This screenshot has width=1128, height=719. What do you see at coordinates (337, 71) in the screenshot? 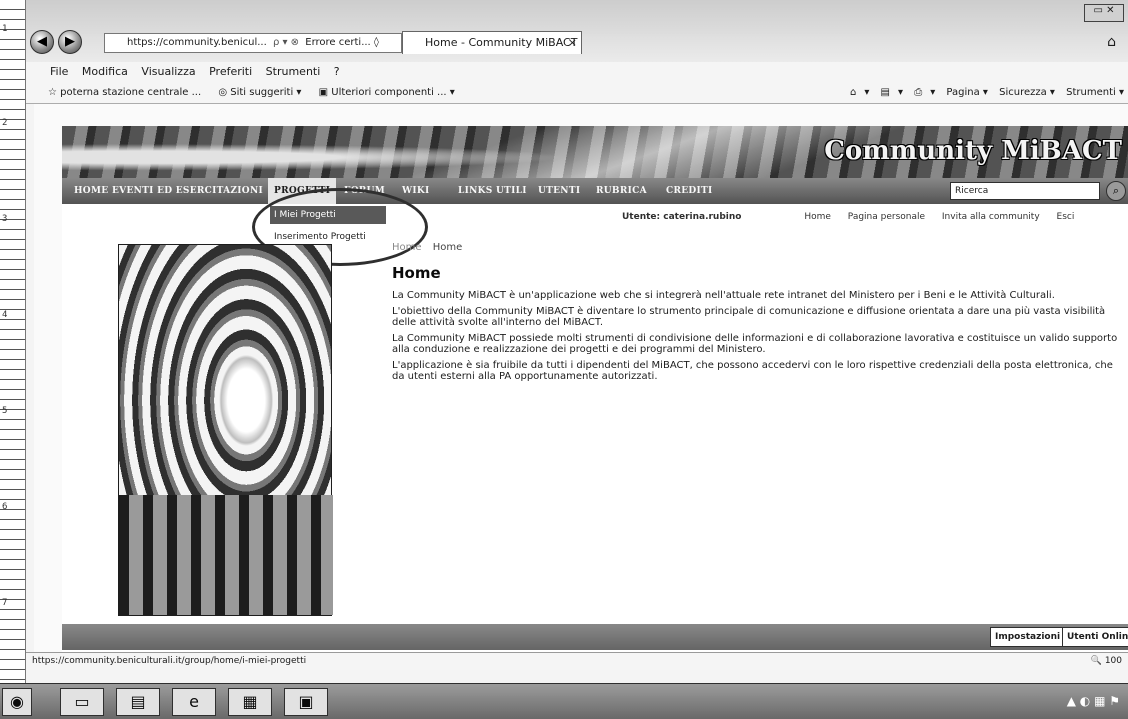
I see `menu-help: ?` at bounding box center [337, 71].